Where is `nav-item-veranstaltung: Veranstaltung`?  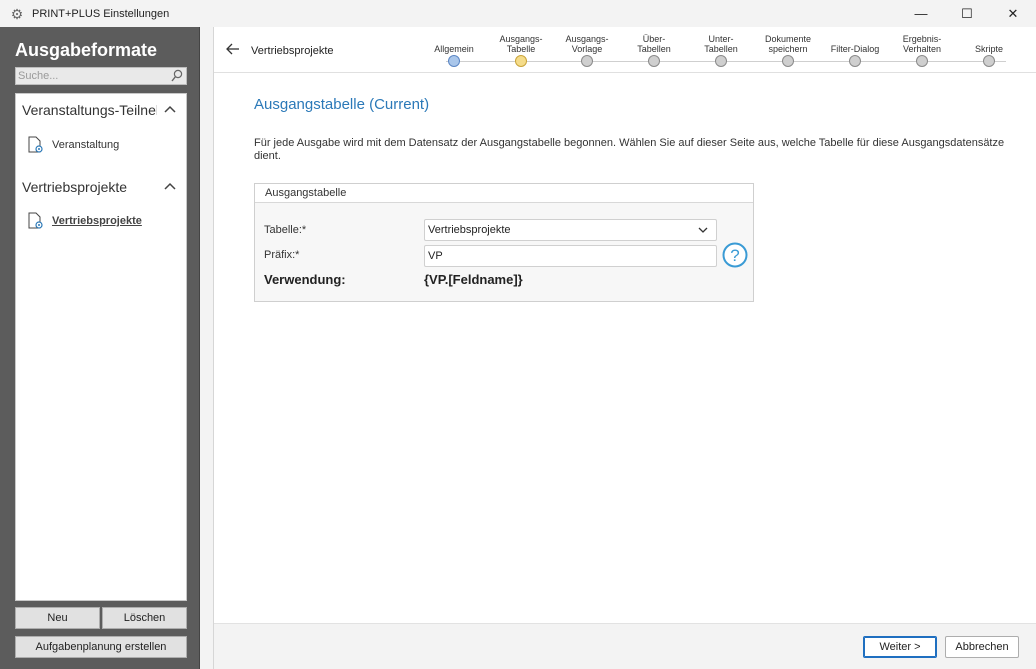 nav-item-veranstaltung: Veranstaltung is located at coordinates (72, 145).